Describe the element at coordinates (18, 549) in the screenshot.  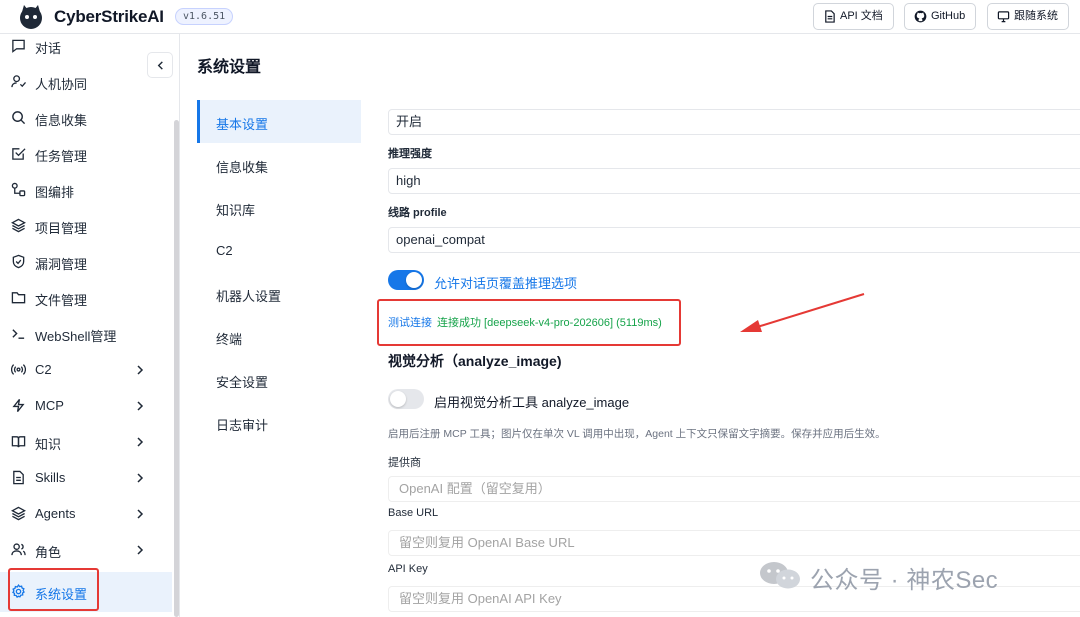
I see `users-icon` at that location.